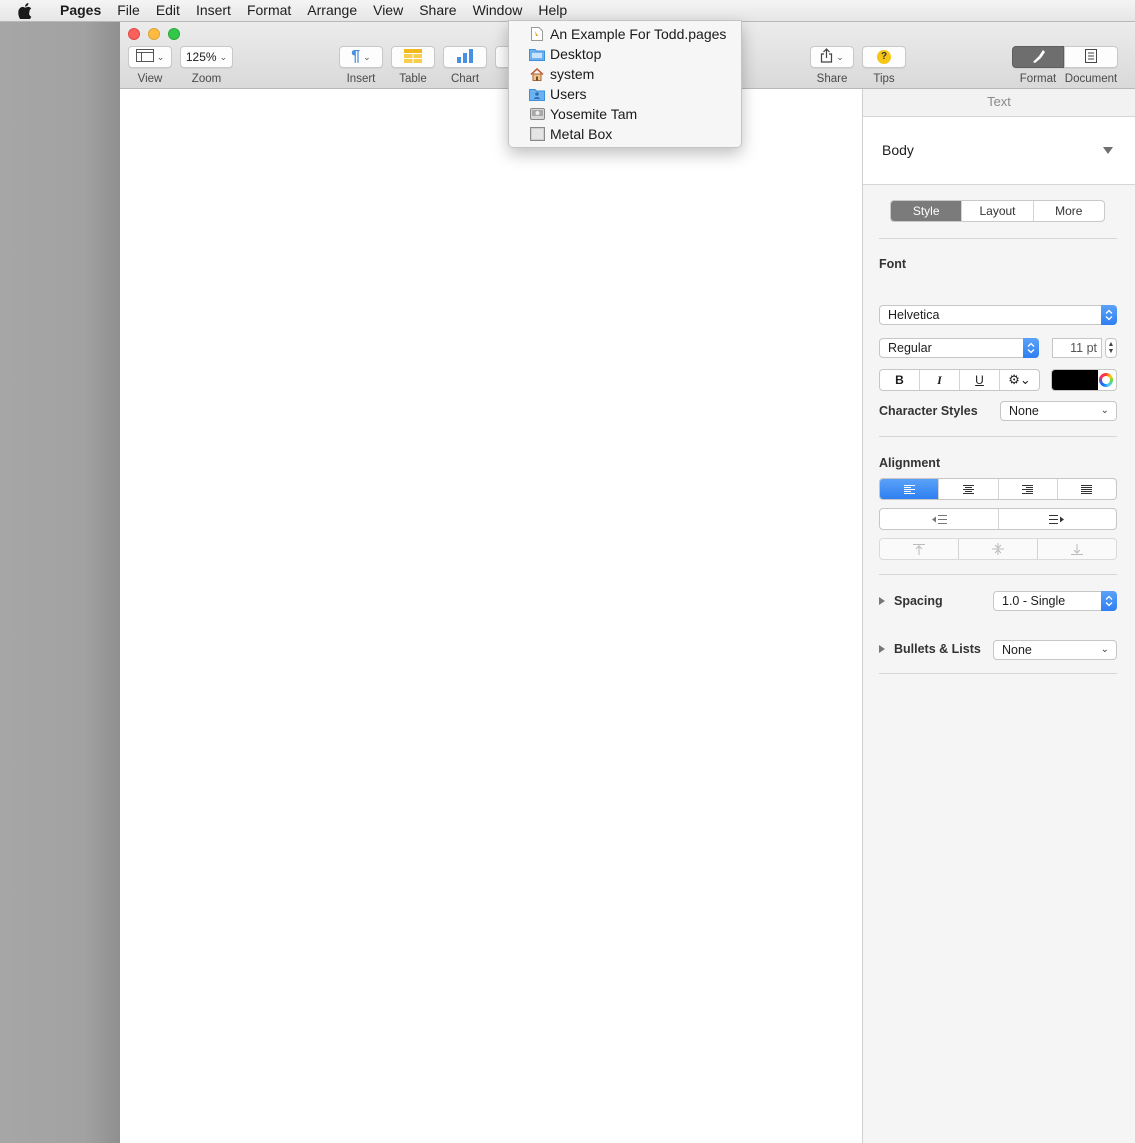 Image resolution: width=1135 pixels, height=1143 pixels. Describe the element at coordinates (361, 79) in the screenshot. I see `insert-label: Insert` at that location.